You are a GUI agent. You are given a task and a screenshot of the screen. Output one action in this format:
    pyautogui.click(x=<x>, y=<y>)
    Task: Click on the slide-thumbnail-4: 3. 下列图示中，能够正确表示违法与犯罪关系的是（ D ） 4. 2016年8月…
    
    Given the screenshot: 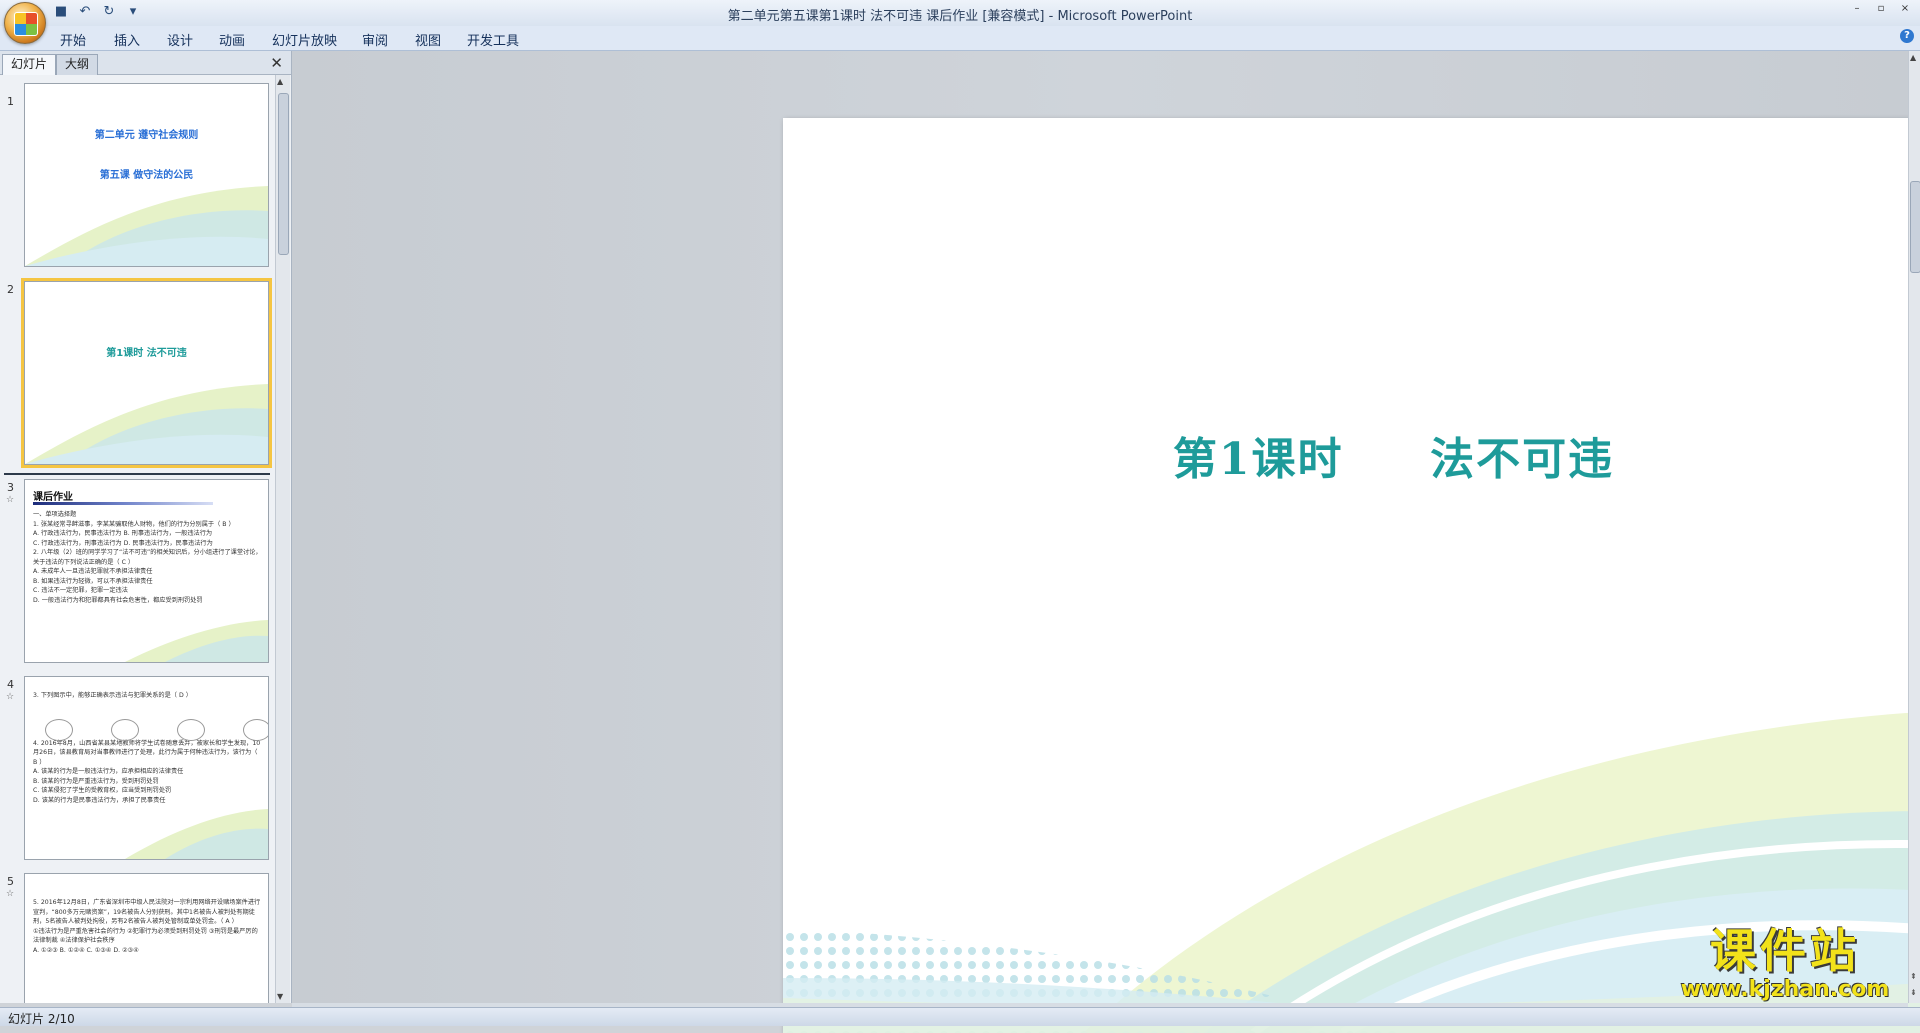 What is the action you would take?
    pyautogui.click(x=146, y=768)
    